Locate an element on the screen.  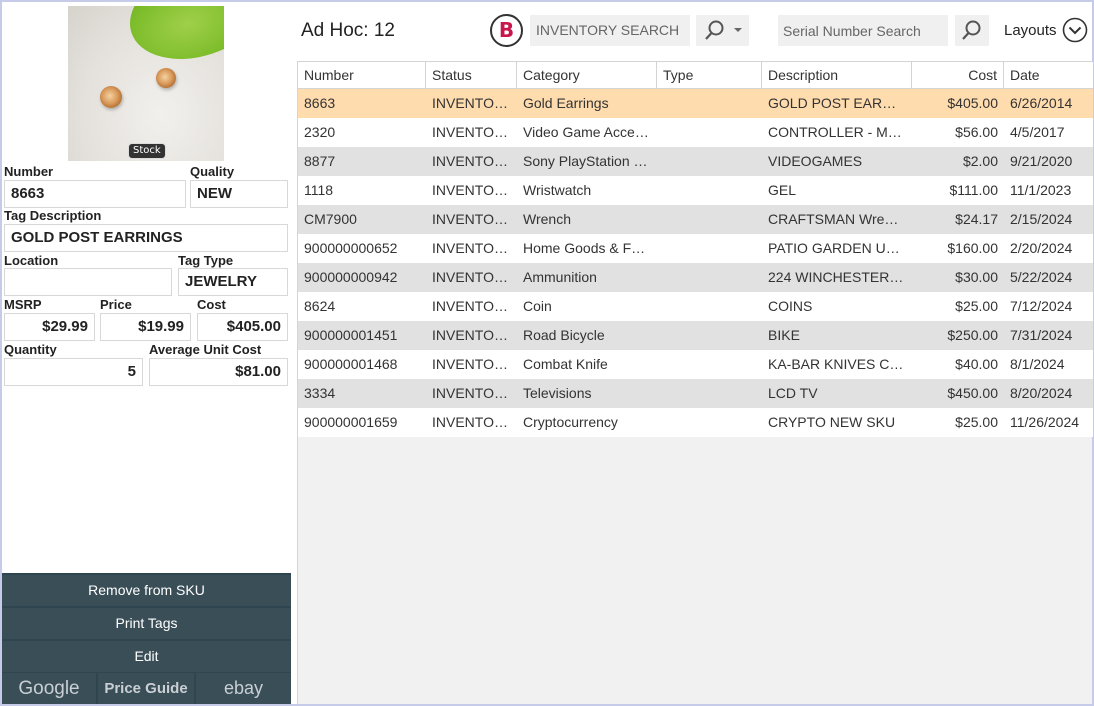
inventory-search-button is located at coordinates (722, 30).